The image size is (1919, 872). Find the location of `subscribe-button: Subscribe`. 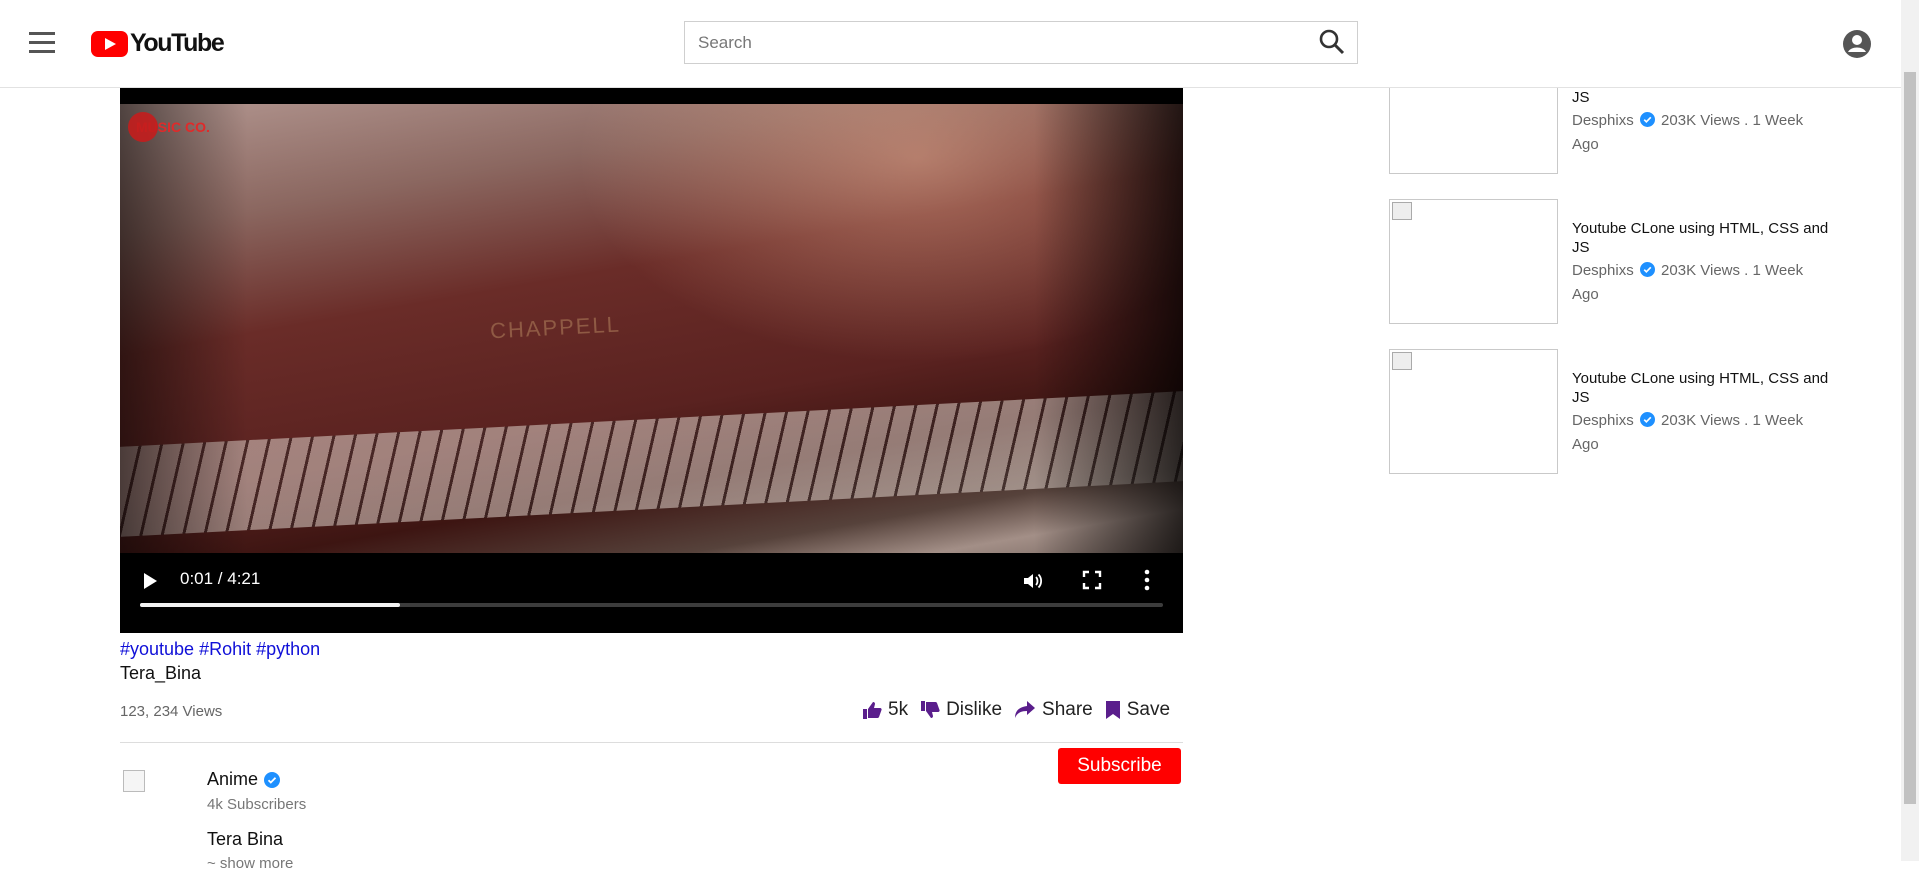

subscribe-button: Subscribe is located at coordinates (1119, 766).